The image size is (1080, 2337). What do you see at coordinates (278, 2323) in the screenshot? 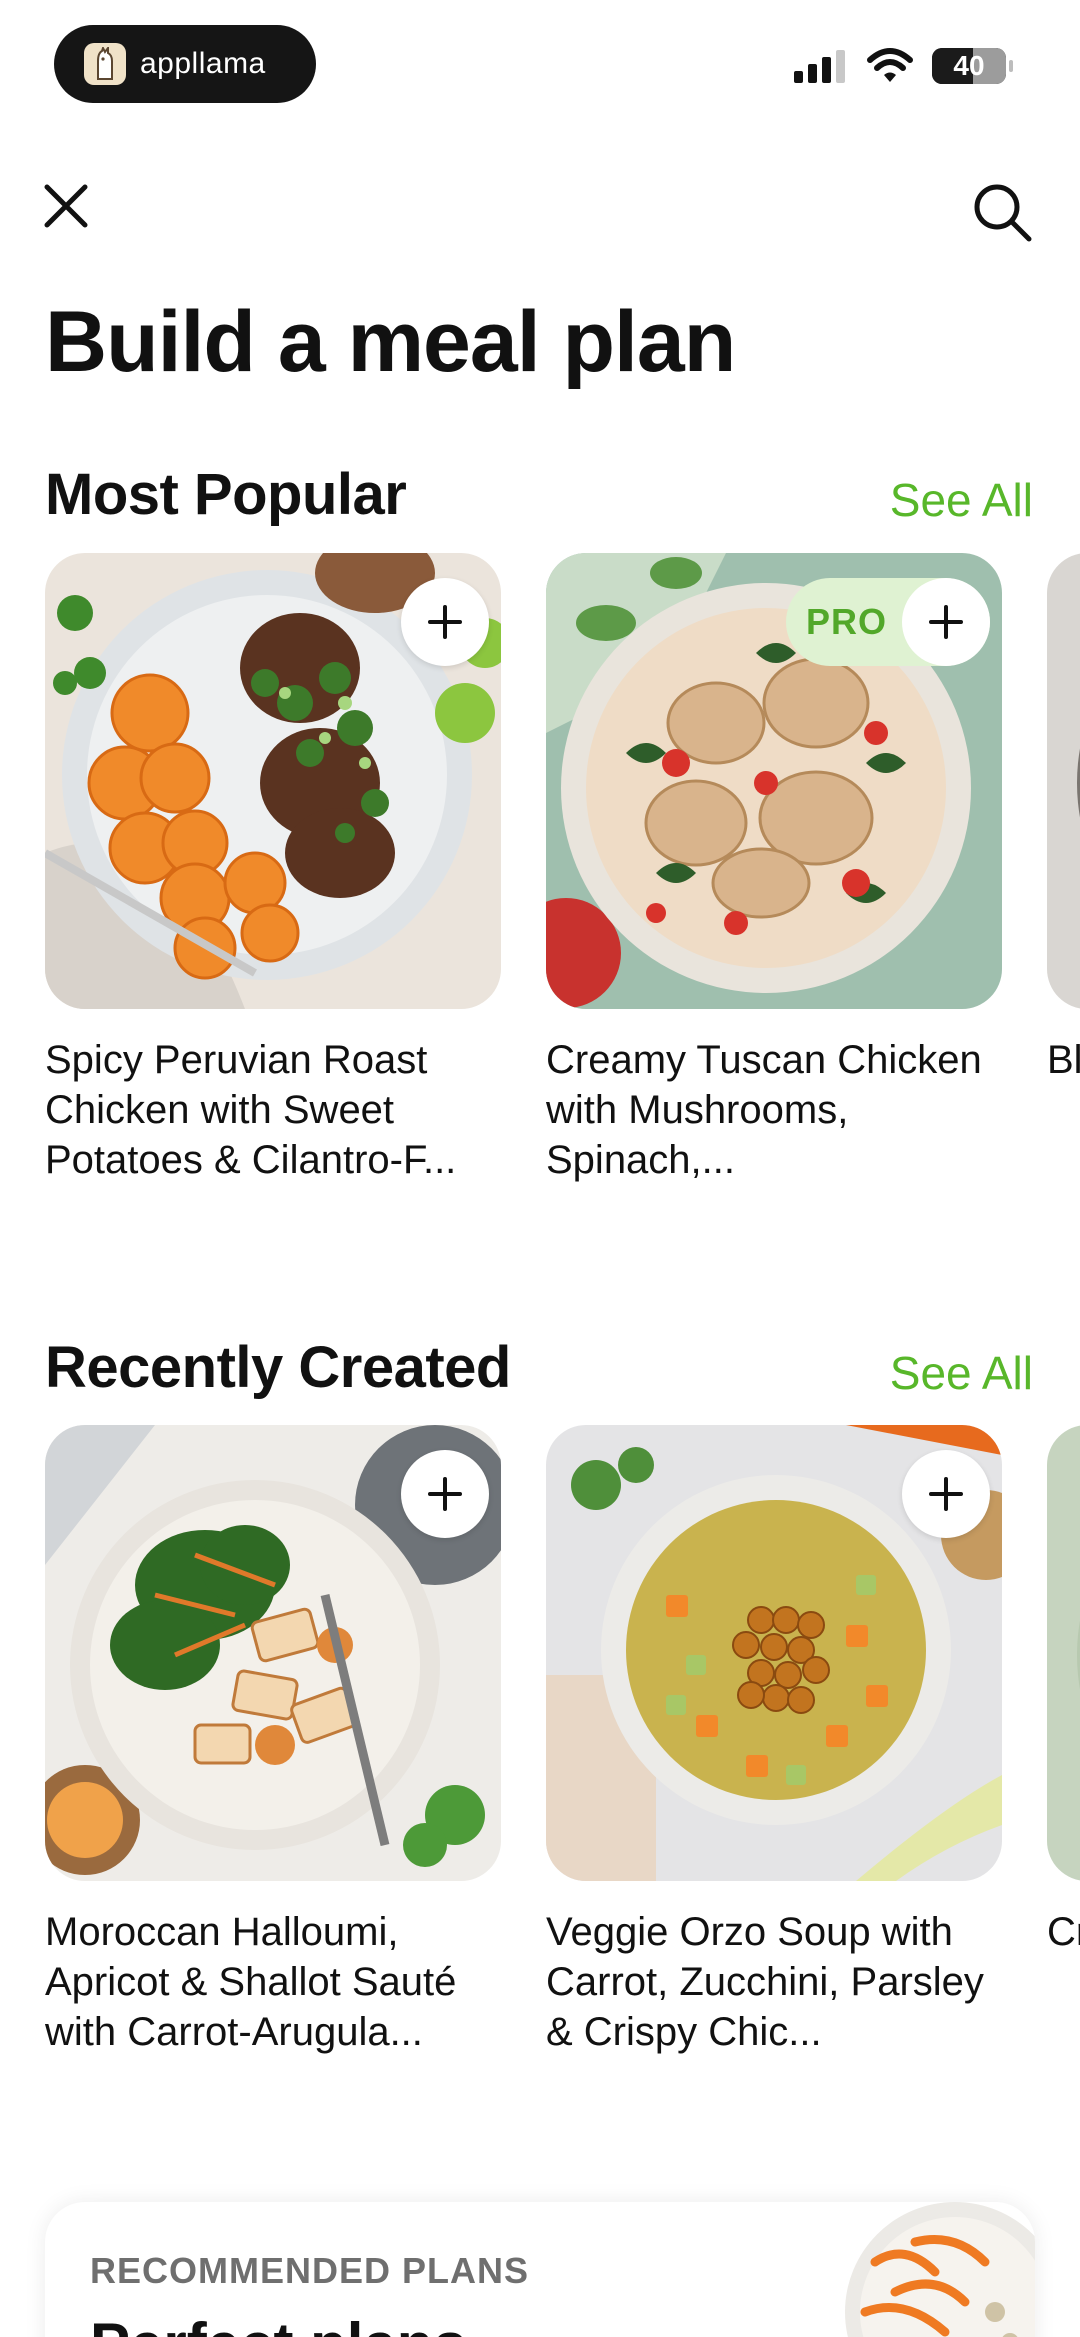
I see `recommended-title: Perfect plans` at bounding box center [278, 2323].